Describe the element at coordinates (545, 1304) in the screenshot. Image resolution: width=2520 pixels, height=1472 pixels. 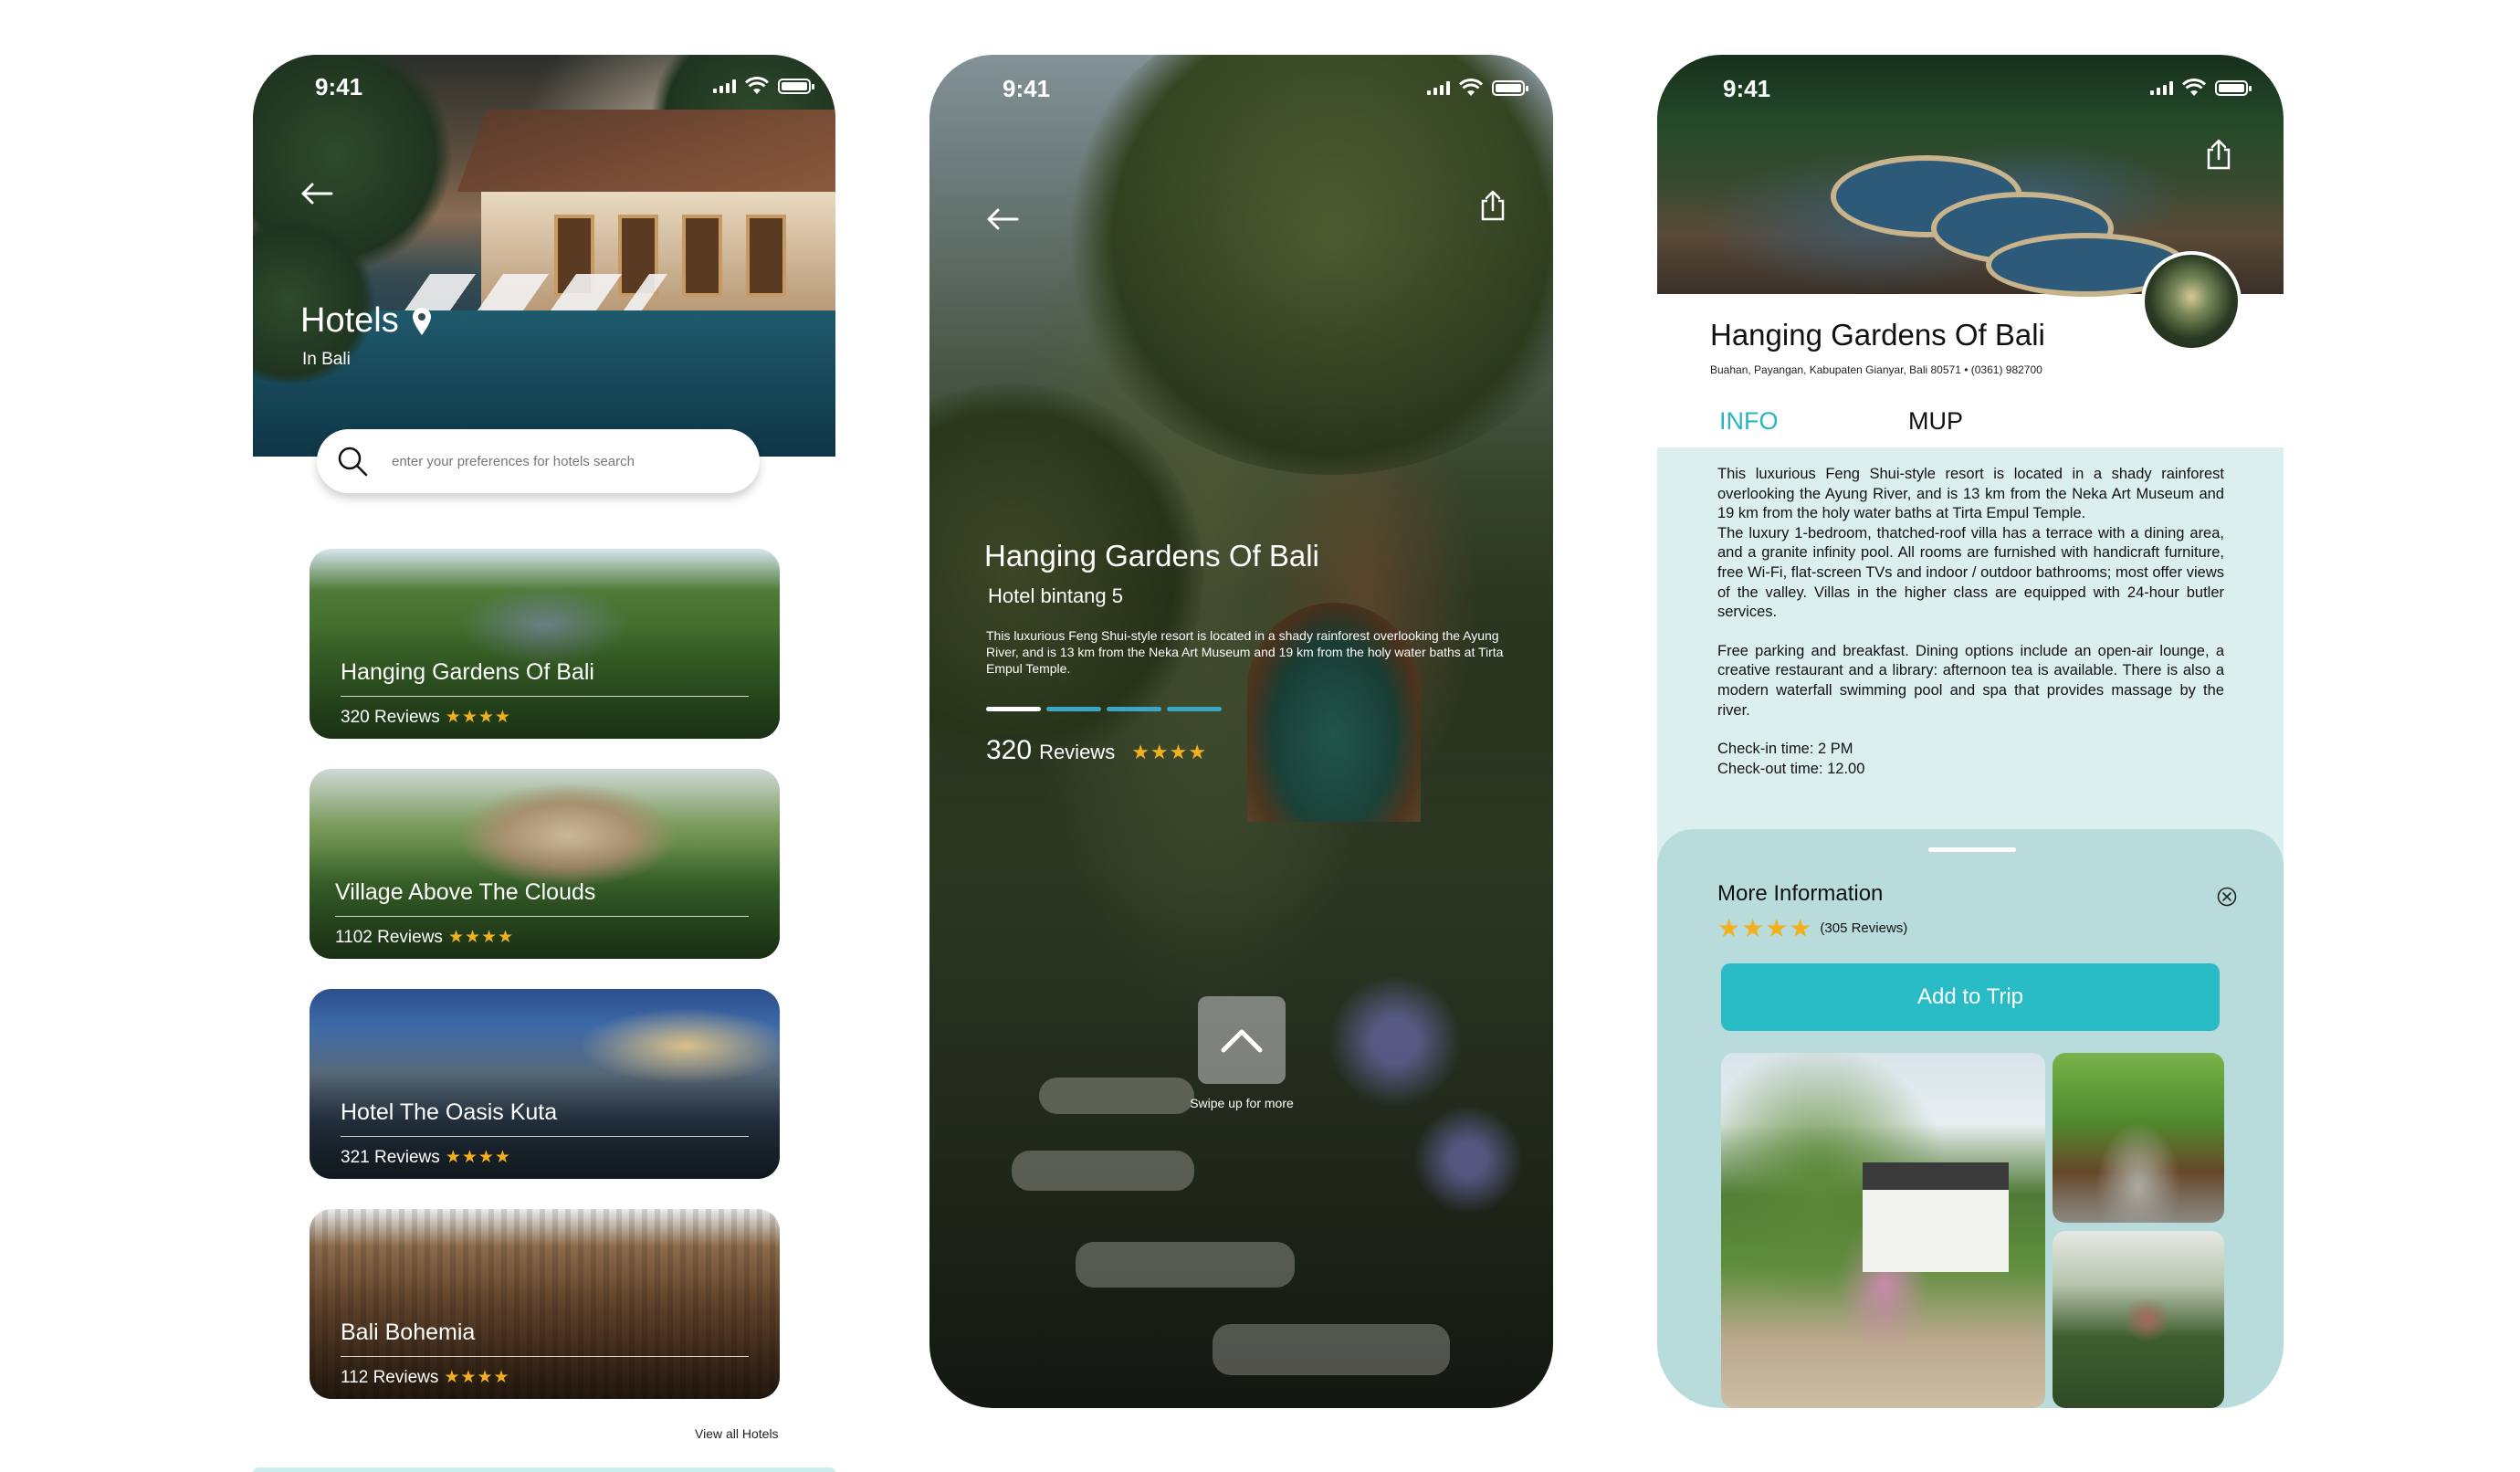
I see `hotel-card: Bali Bohemia 112 Reviews ★★★★` at that location.